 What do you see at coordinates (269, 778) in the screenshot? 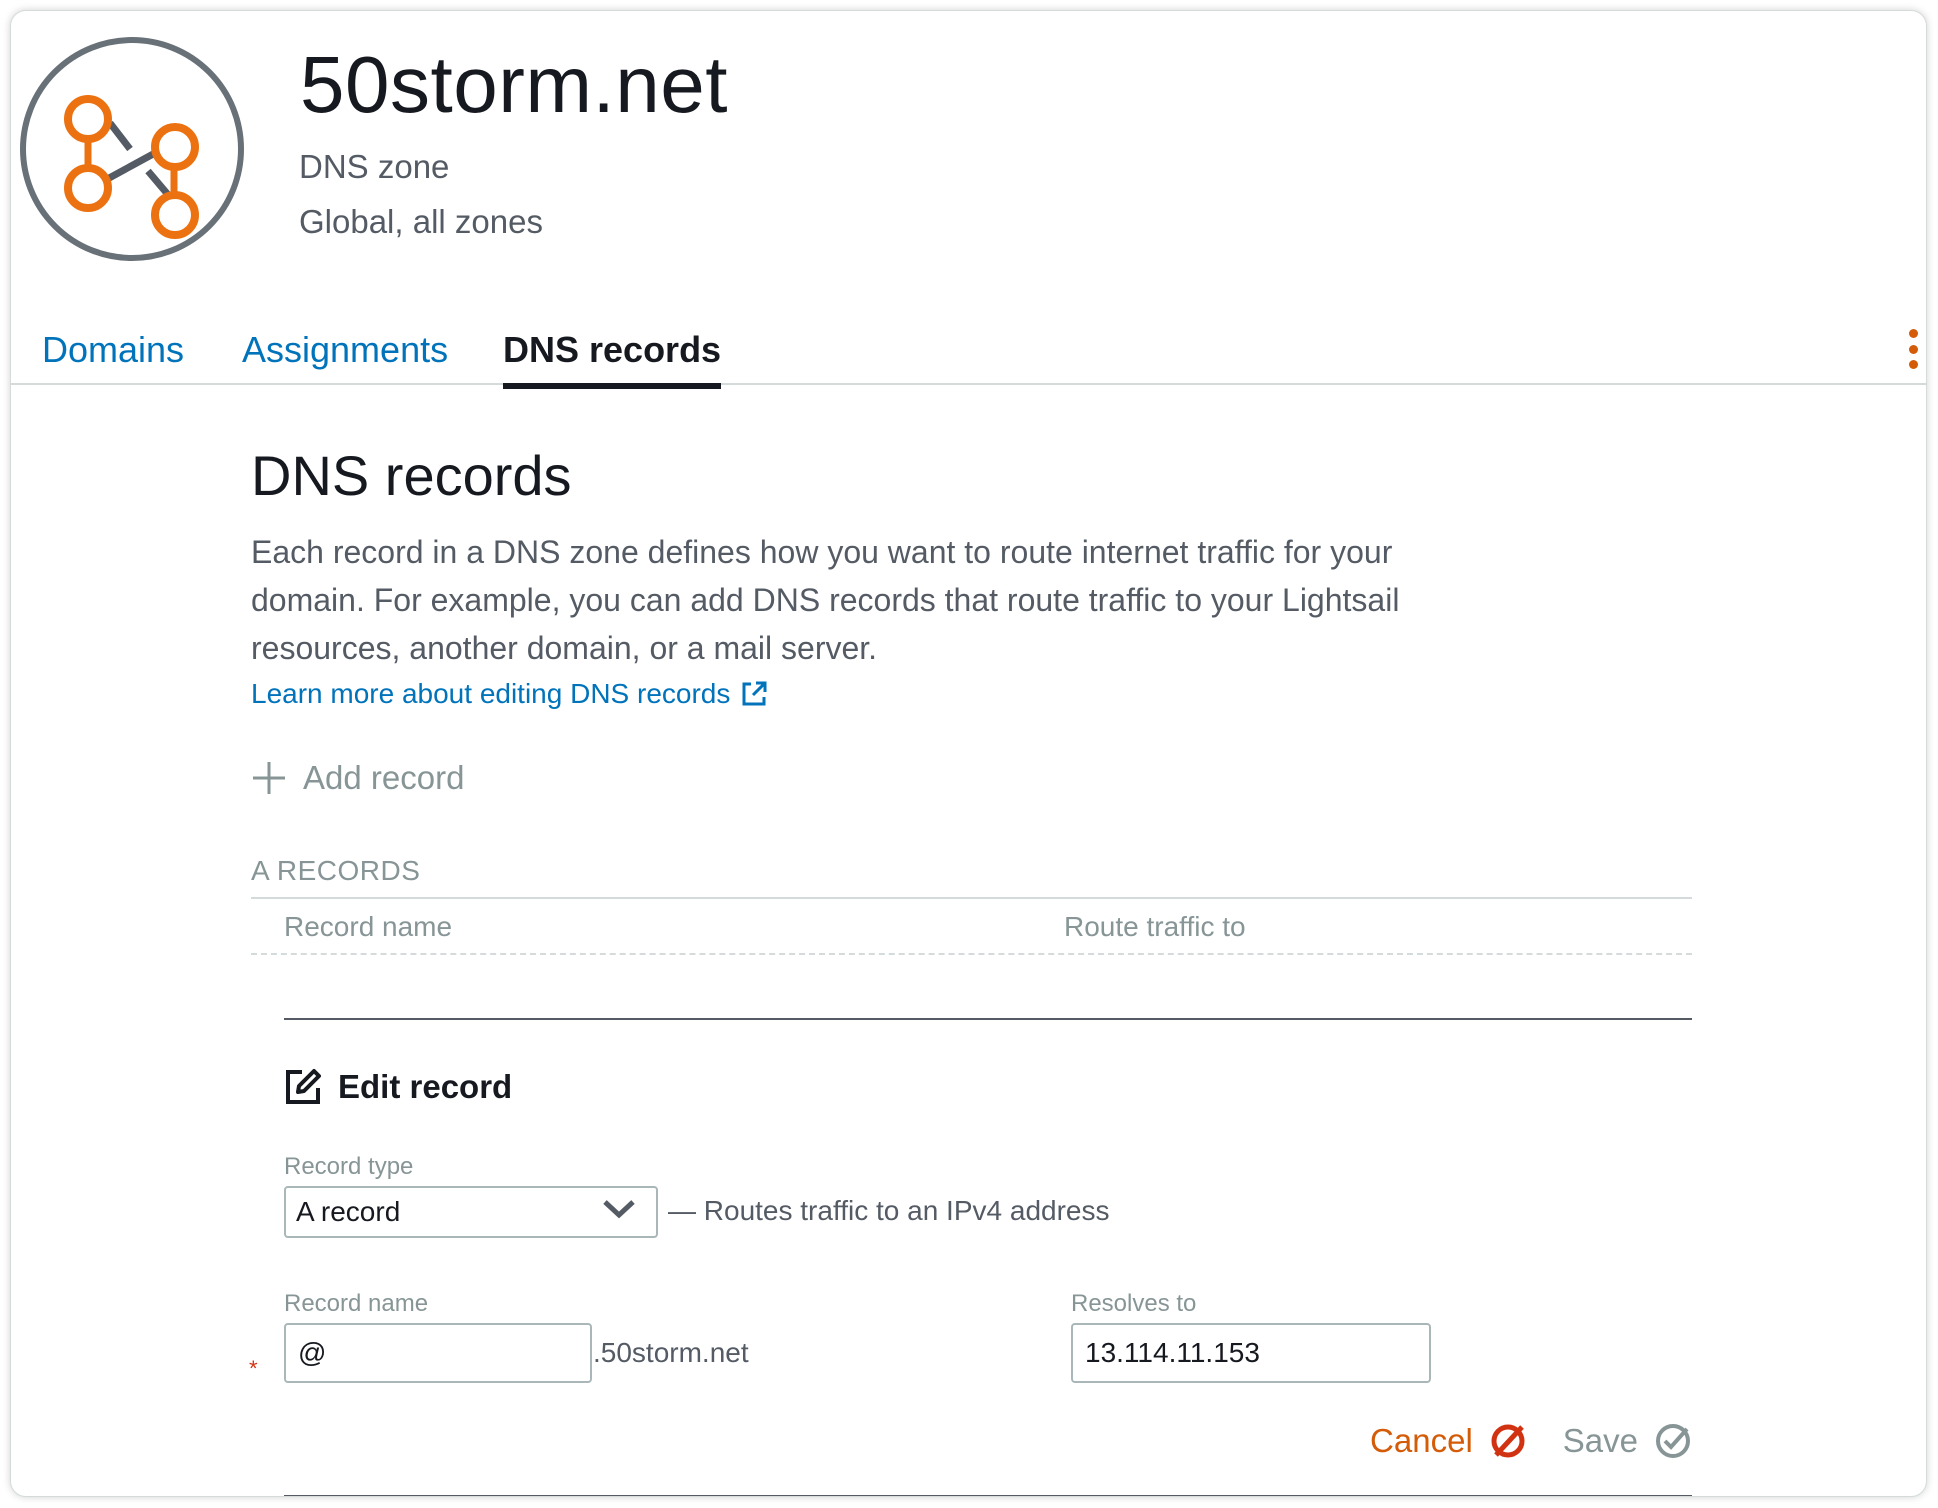
I see `plus-icon` at bounding box center [269, 778].